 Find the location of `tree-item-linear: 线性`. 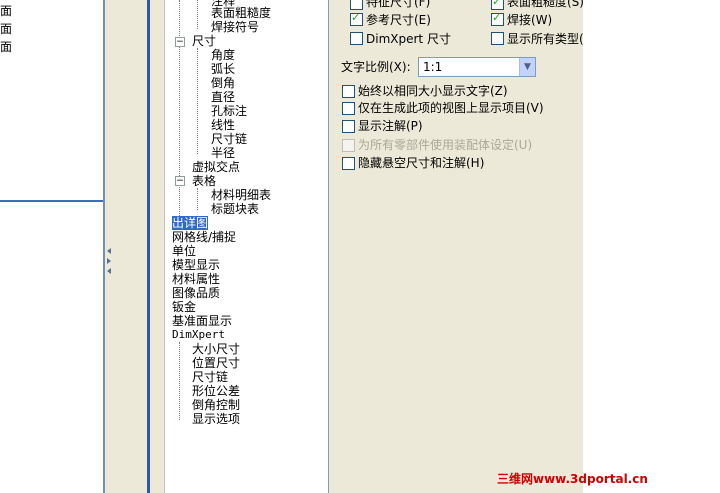

tree-item-linear: 线性 is located at coordinates (223, 125).